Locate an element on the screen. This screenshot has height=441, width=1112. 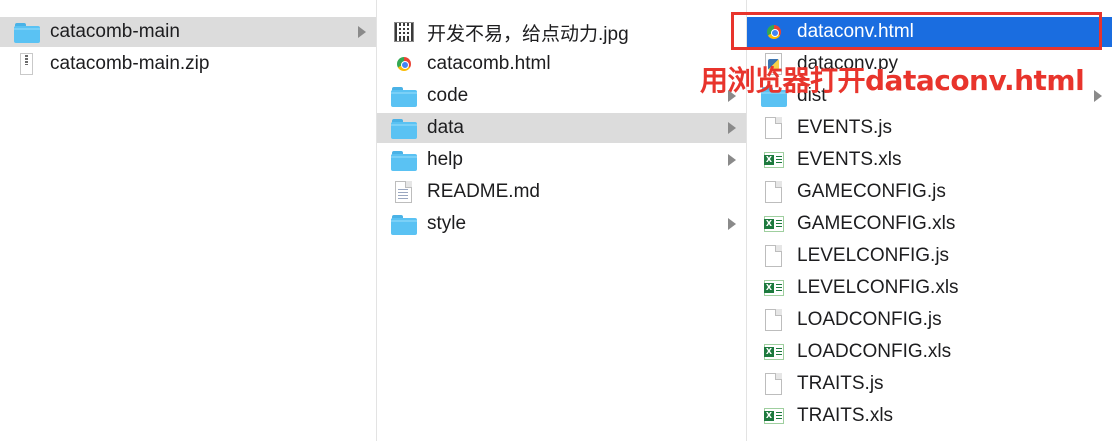
image-file-icon is located at coordinates (404, 32).